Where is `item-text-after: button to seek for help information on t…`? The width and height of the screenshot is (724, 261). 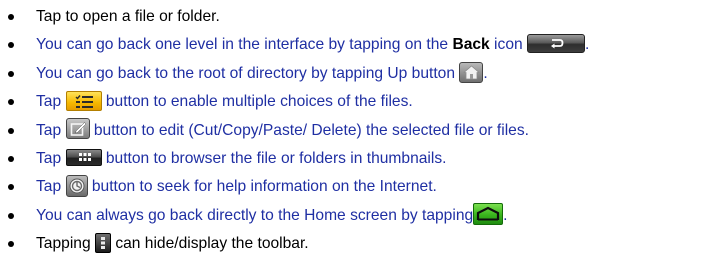 item-text-after: button to seek for help information on t… is located at coordinates (264, 187).